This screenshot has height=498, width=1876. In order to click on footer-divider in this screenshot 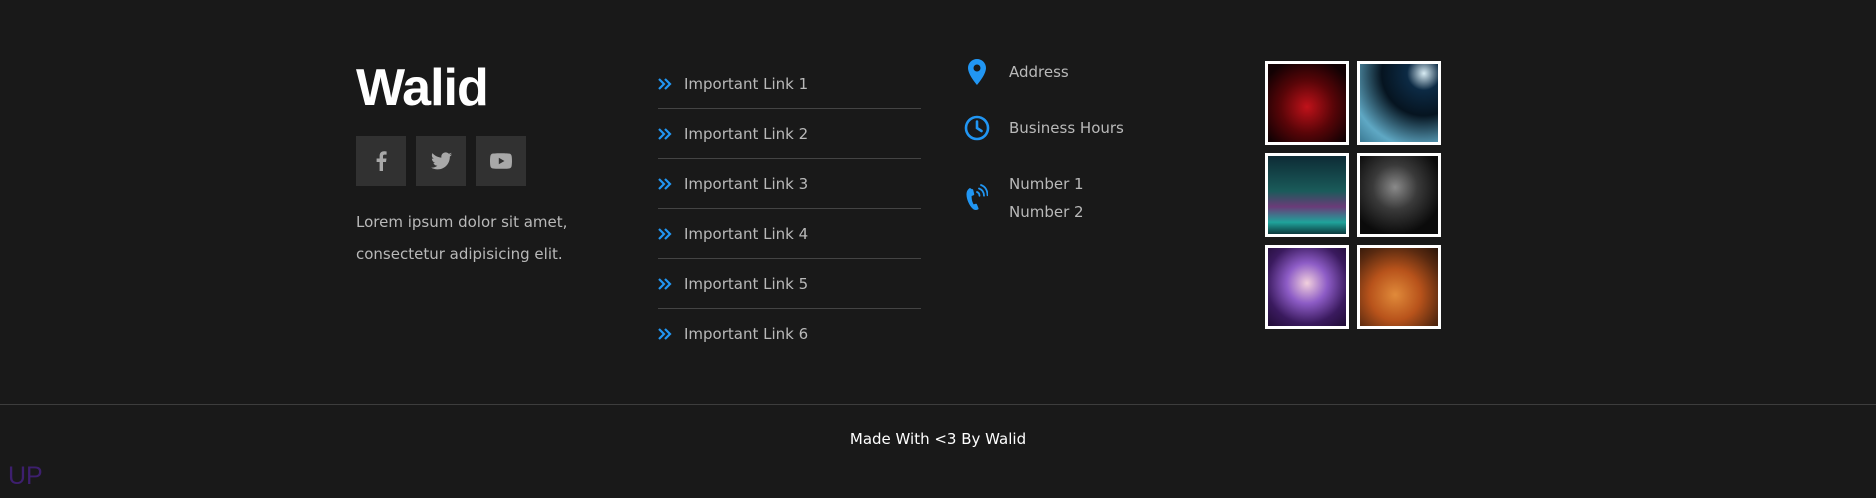, I will do `click(938, 404)`.